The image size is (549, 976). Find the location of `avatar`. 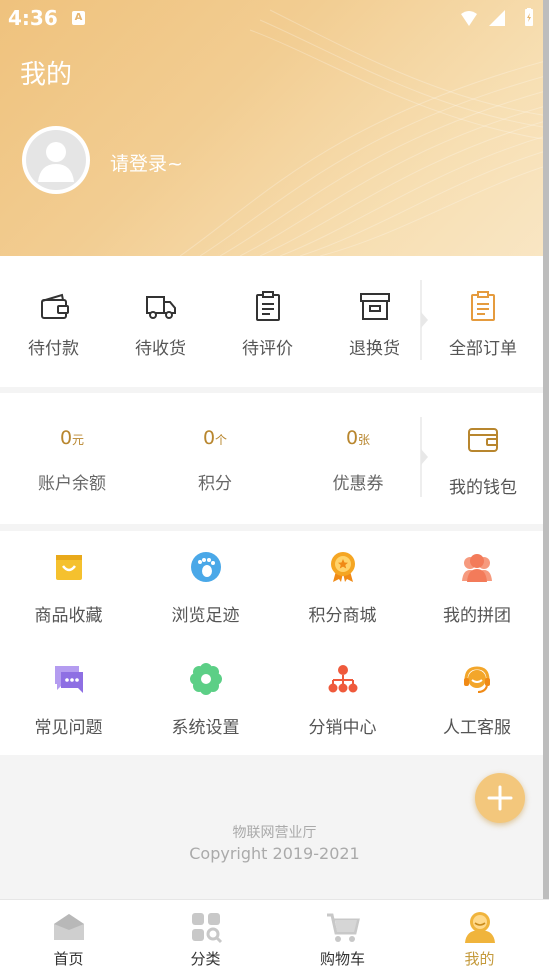

avatar is located at coordinates (56, 160).